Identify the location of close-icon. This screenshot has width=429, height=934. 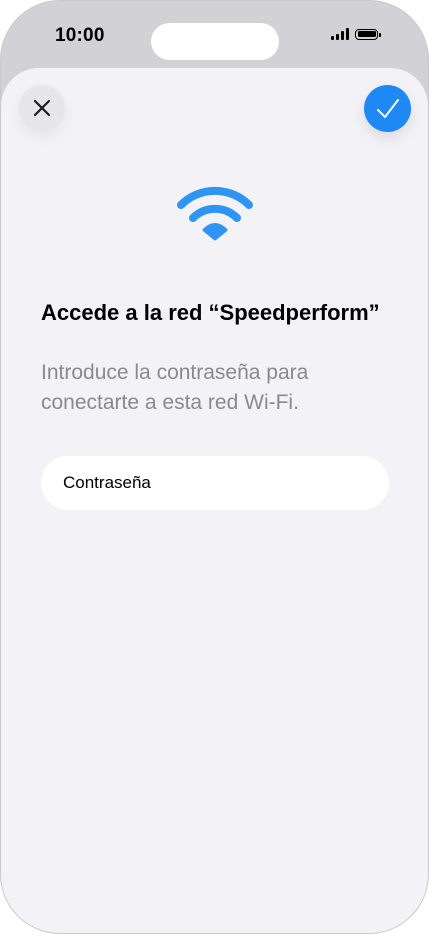
(42, 108).